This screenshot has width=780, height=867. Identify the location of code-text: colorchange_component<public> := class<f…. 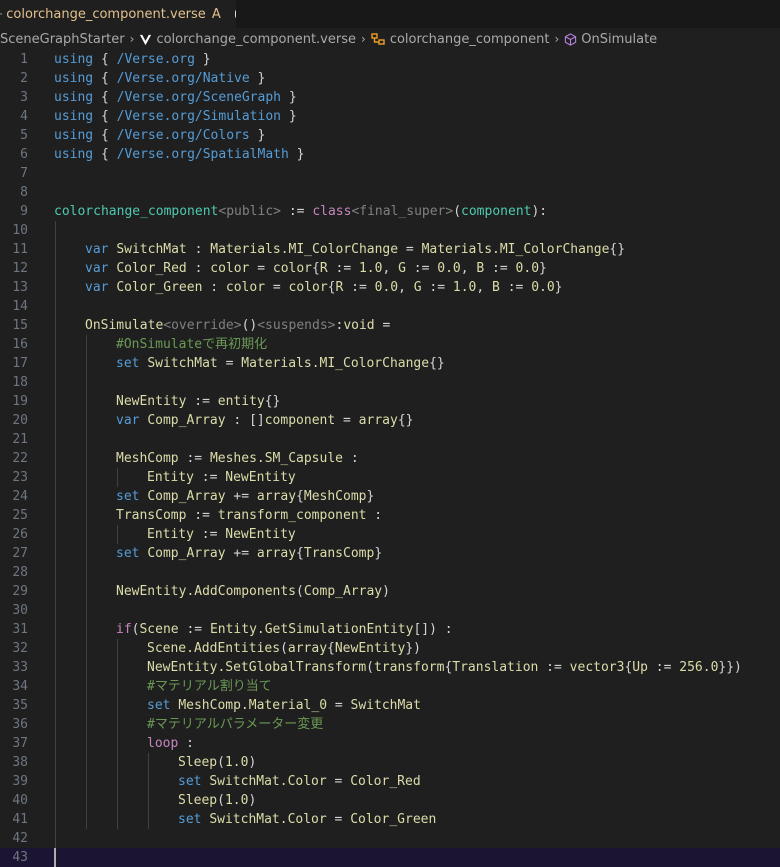
(300, 211).